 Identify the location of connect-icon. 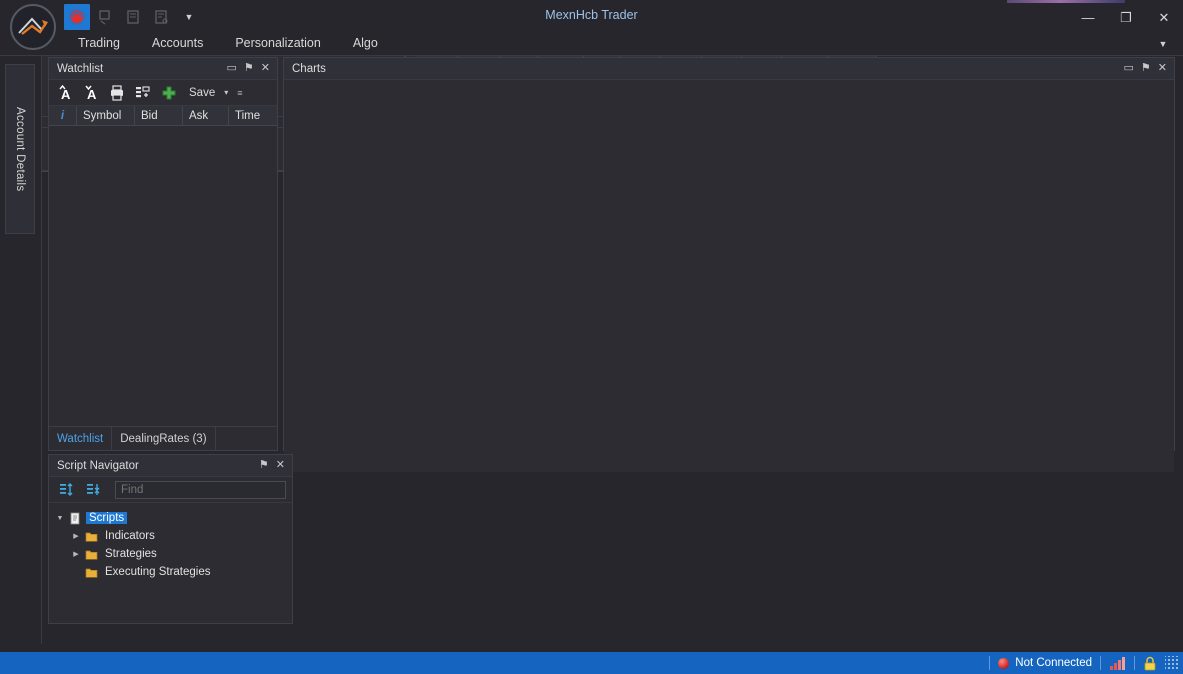
(77, 17).